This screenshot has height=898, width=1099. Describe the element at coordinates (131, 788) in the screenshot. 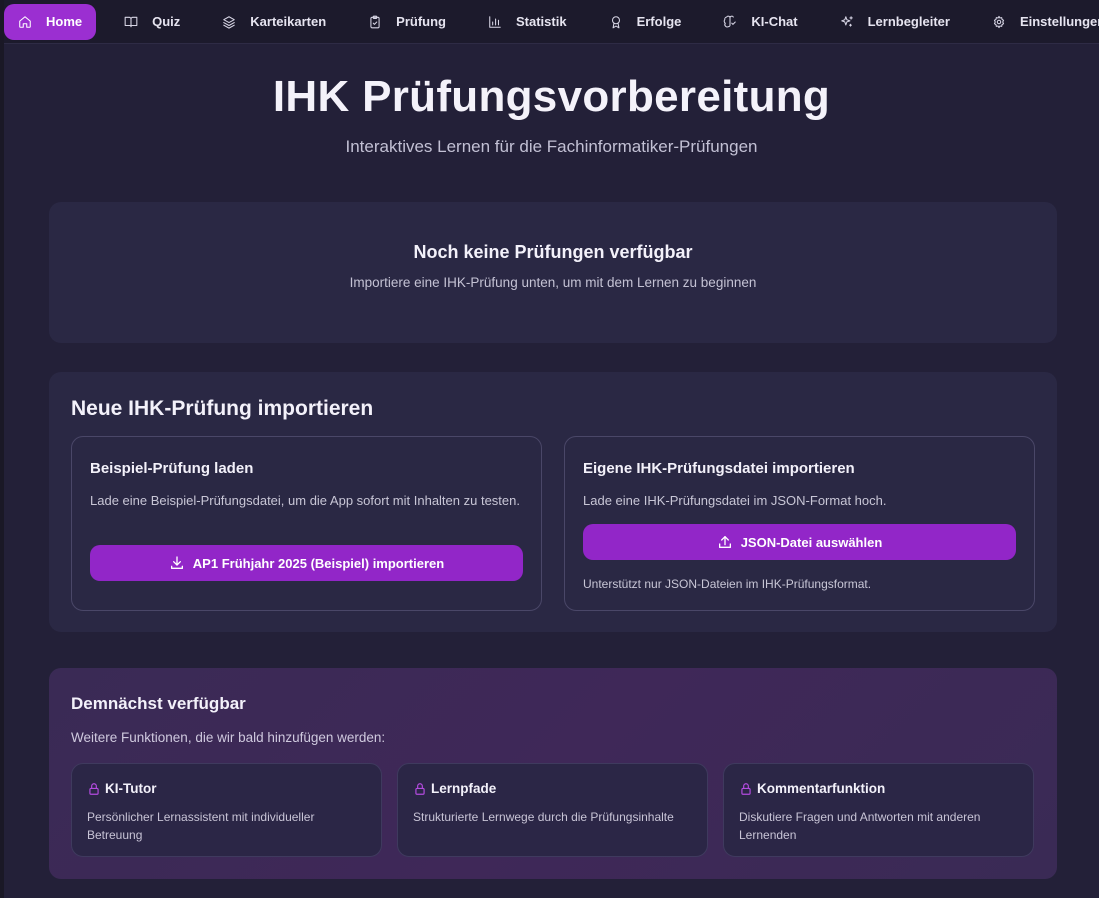

I see `feature-title: KI-Tutor` at that location.